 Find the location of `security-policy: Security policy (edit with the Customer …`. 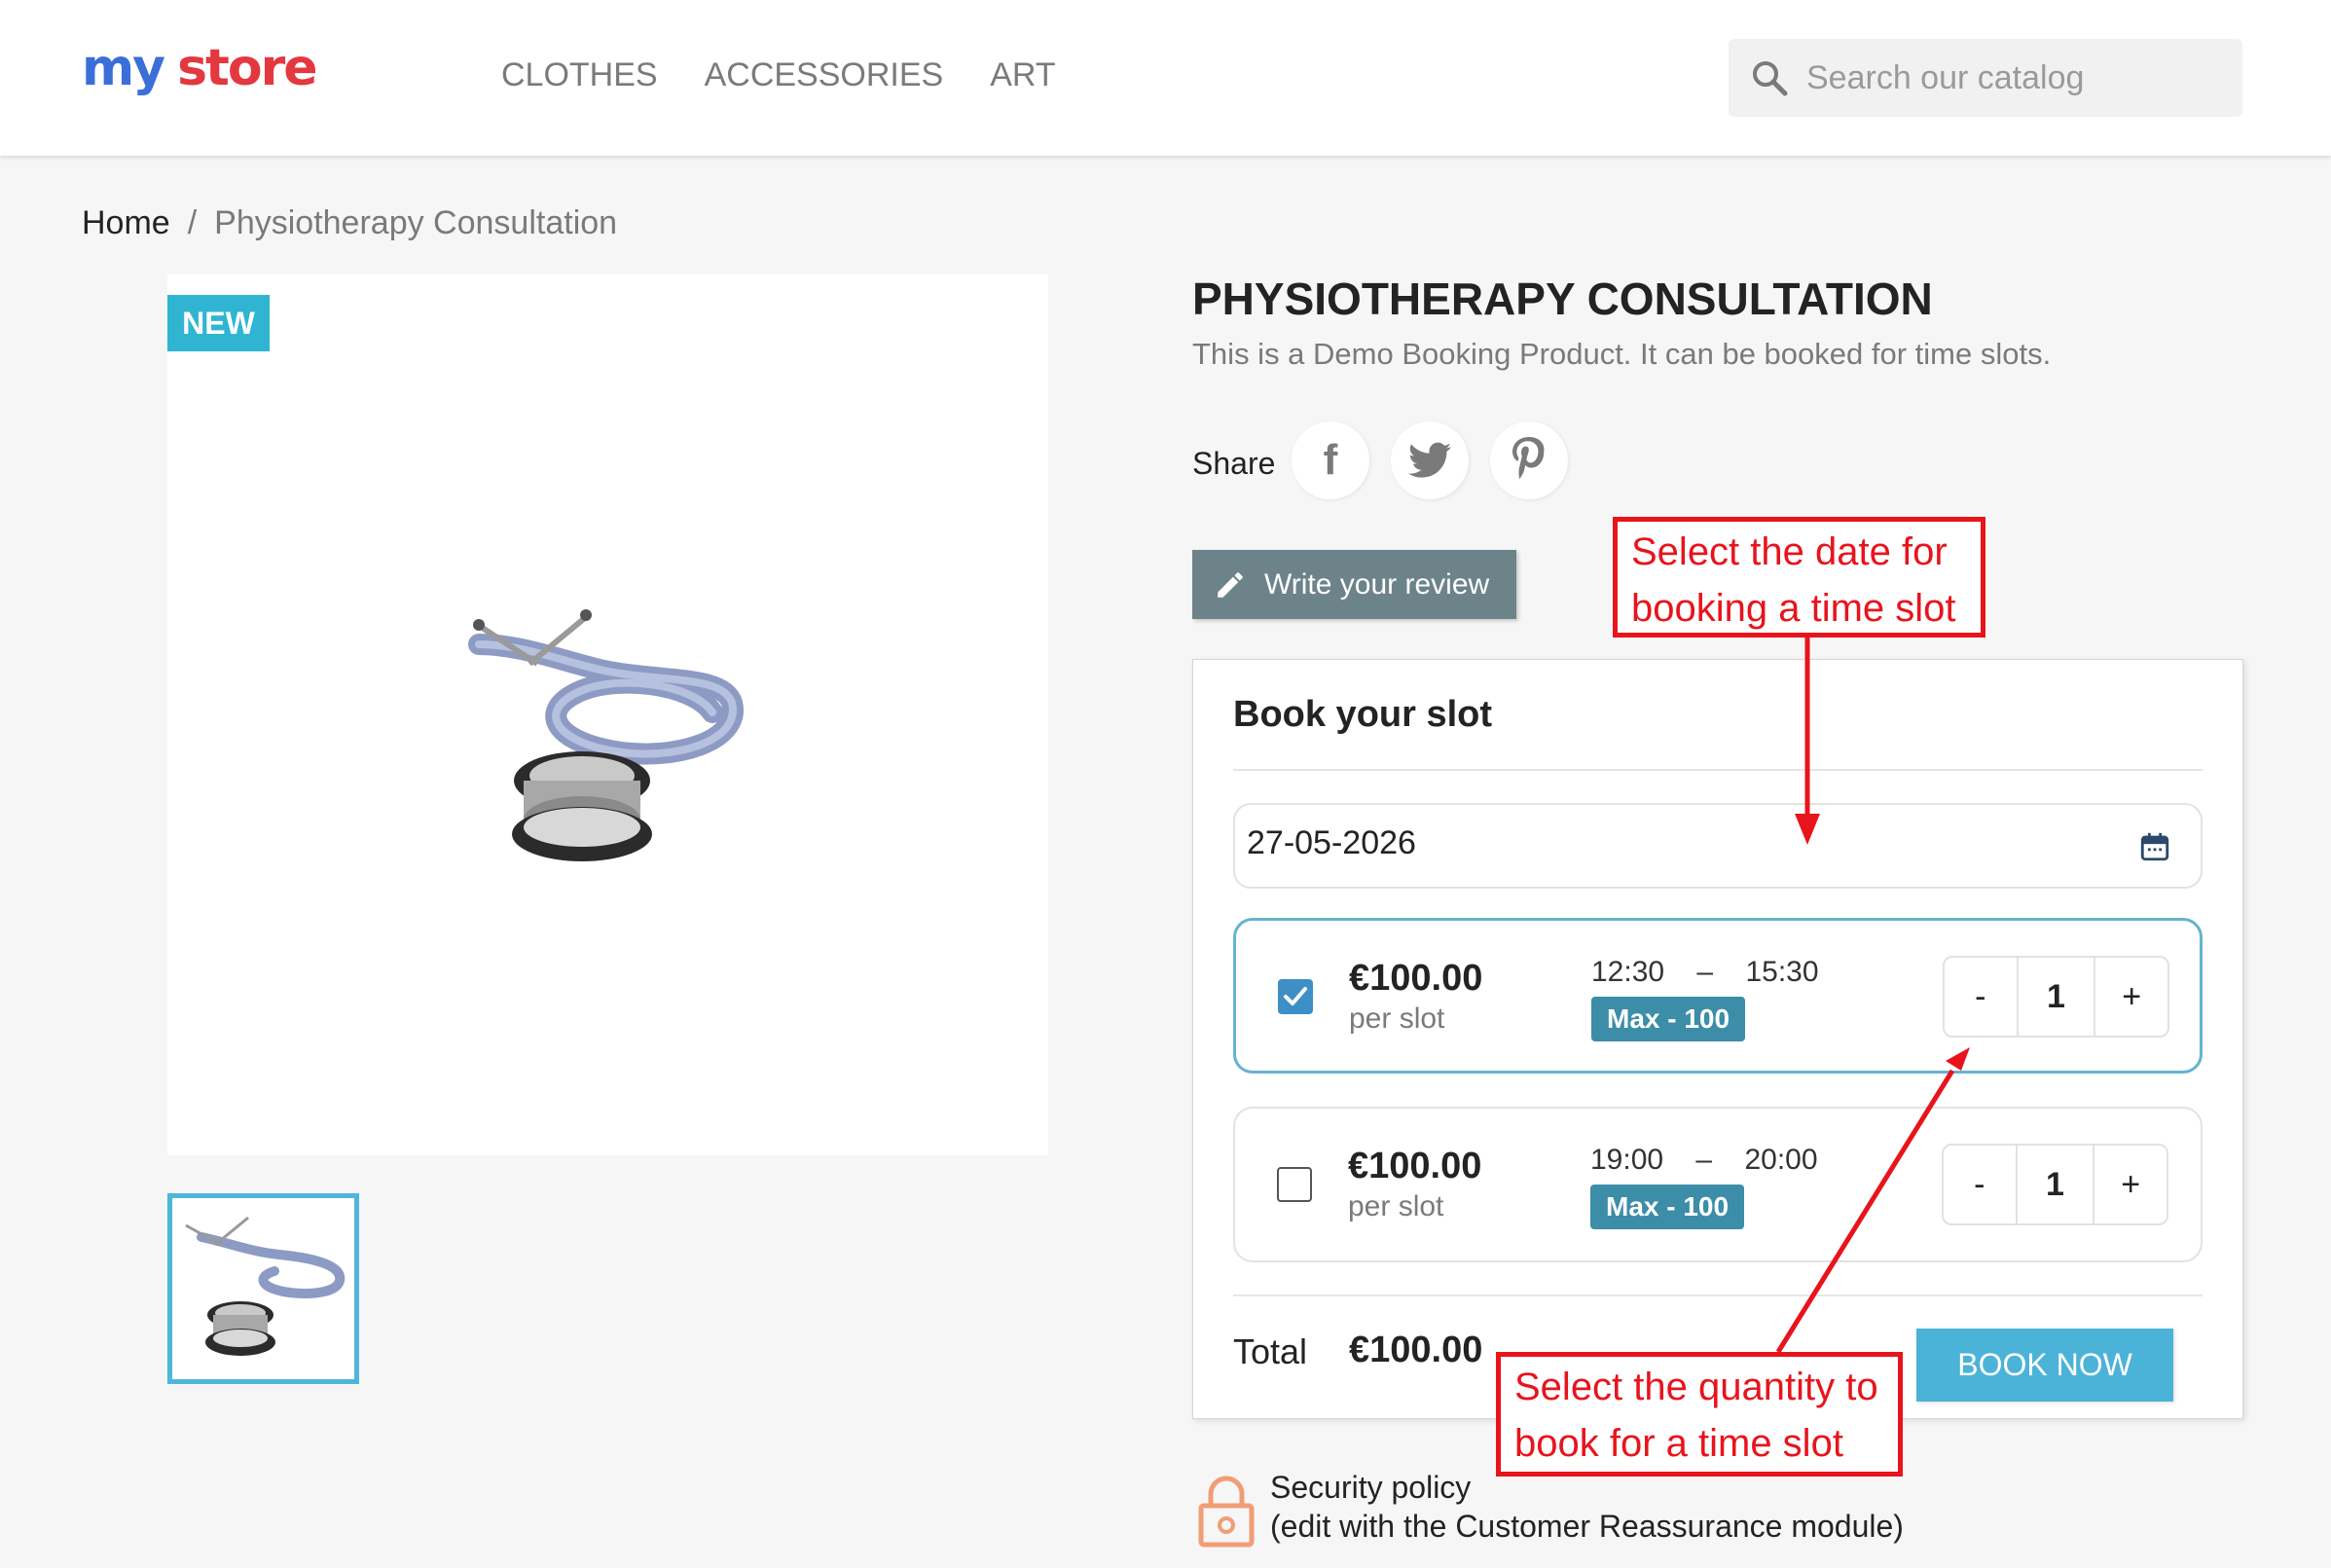

security-policy: Security policy (edit with the Customer … is located at coordinates (1587, 1507).